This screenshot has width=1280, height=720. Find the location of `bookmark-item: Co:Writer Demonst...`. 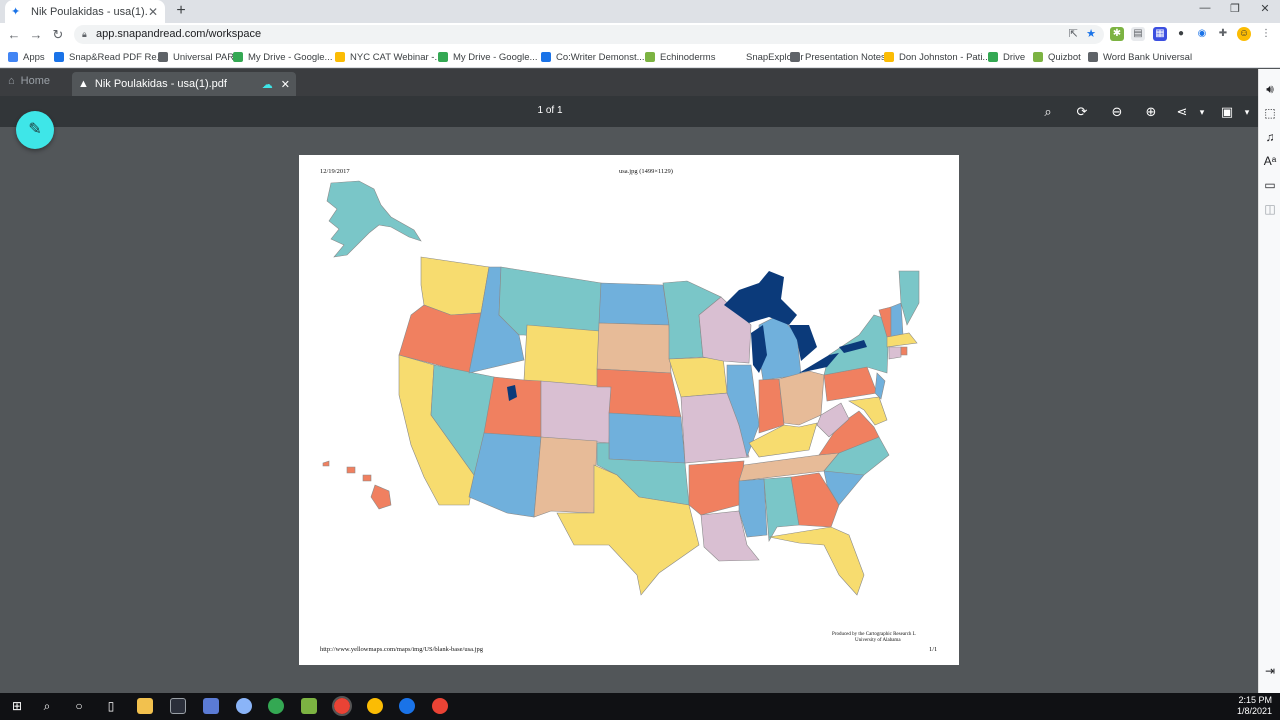

bookmark-item: Co:Writer Demonst... is located at coordinates (593, 57).